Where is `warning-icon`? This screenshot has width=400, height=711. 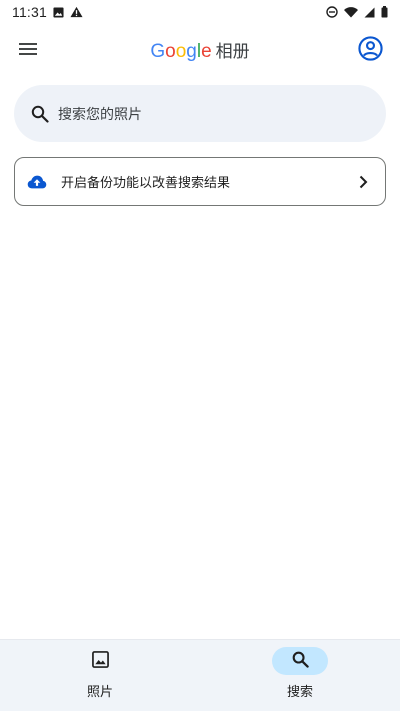 warning-icon is located at coordinates (76, 12).